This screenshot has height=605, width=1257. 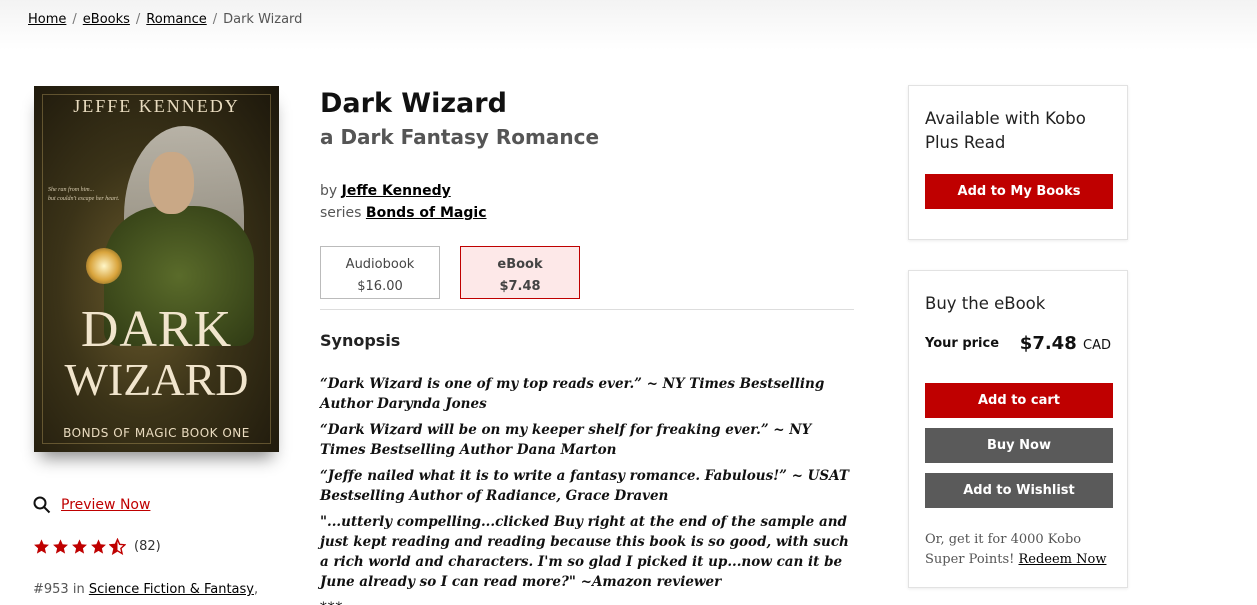 What do you see at coordinates (1048, 343) in the screenshot?
I see `price-amount: $7.48` at bounding box center [1048, 343].